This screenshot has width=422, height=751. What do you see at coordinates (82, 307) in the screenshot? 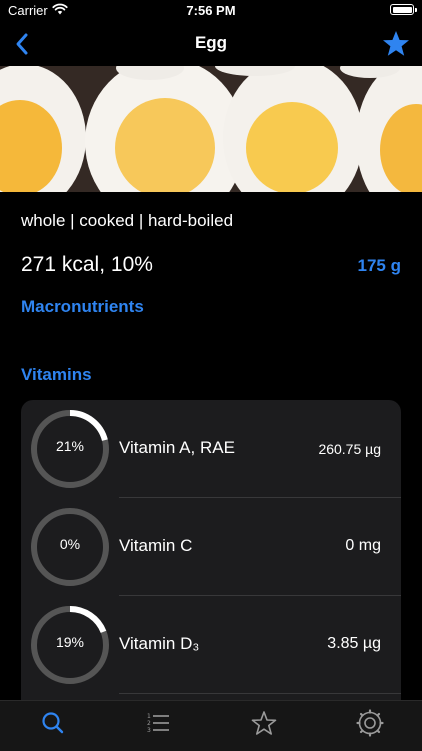
I see `macronutrients-link: Macronutrients` at bounding box center [82, 307].